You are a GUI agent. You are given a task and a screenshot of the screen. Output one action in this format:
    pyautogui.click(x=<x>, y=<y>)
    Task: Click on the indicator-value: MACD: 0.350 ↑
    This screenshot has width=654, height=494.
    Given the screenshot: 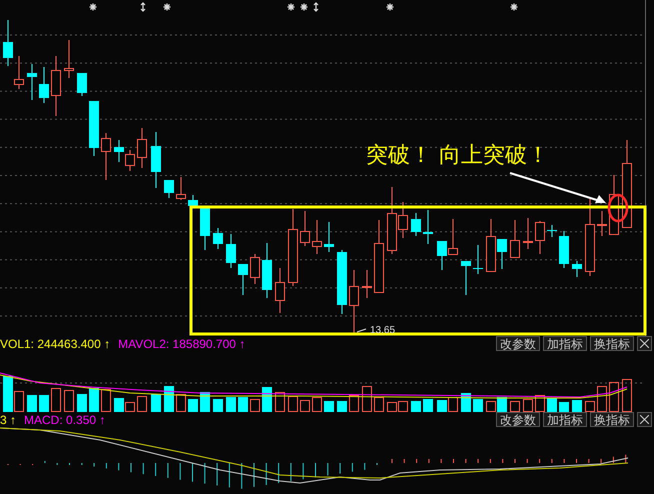 What is the action you would take?
    pyautogui.click(x=65, y=419)
    